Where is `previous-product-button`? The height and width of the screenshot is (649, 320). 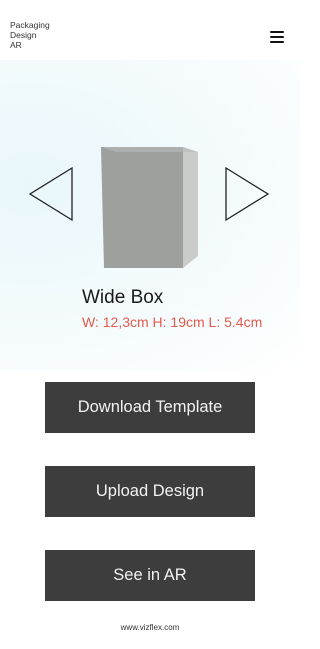
previous-product-button is located at coordinates (52, 194).